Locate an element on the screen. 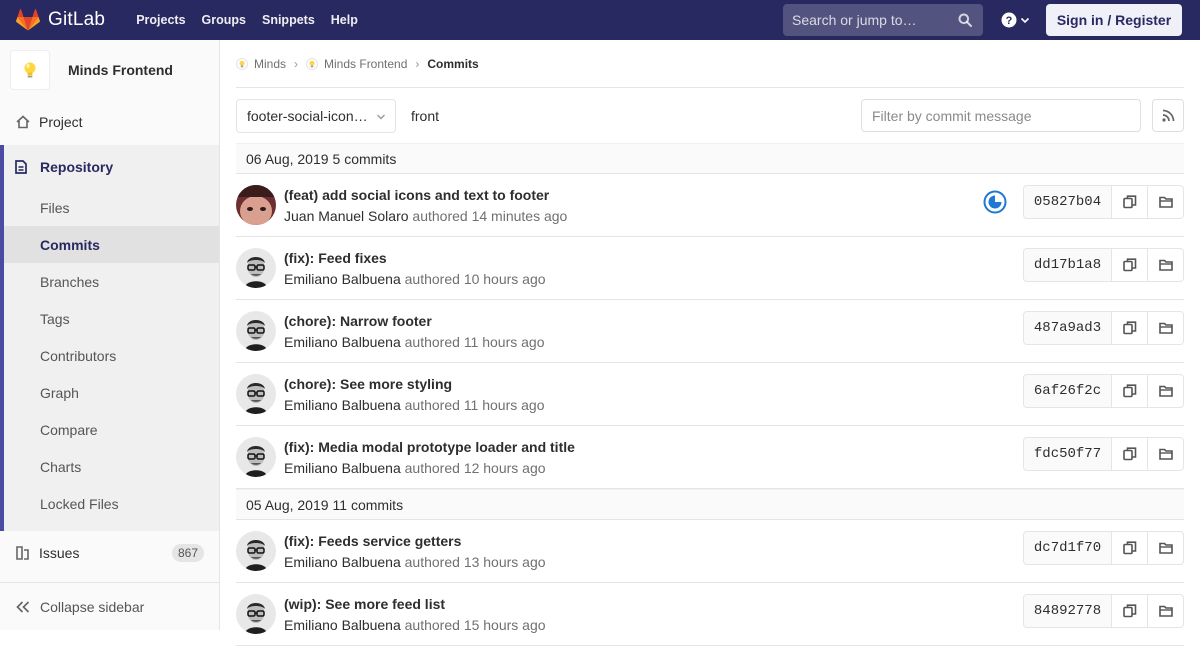  rss-button is located at coordinates (1168, 115).